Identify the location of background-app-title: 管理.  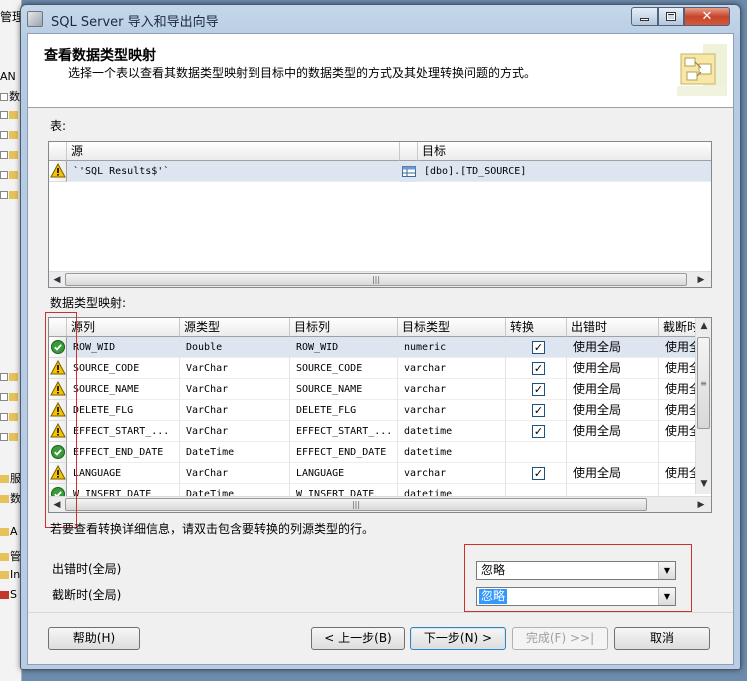
(11, 17).